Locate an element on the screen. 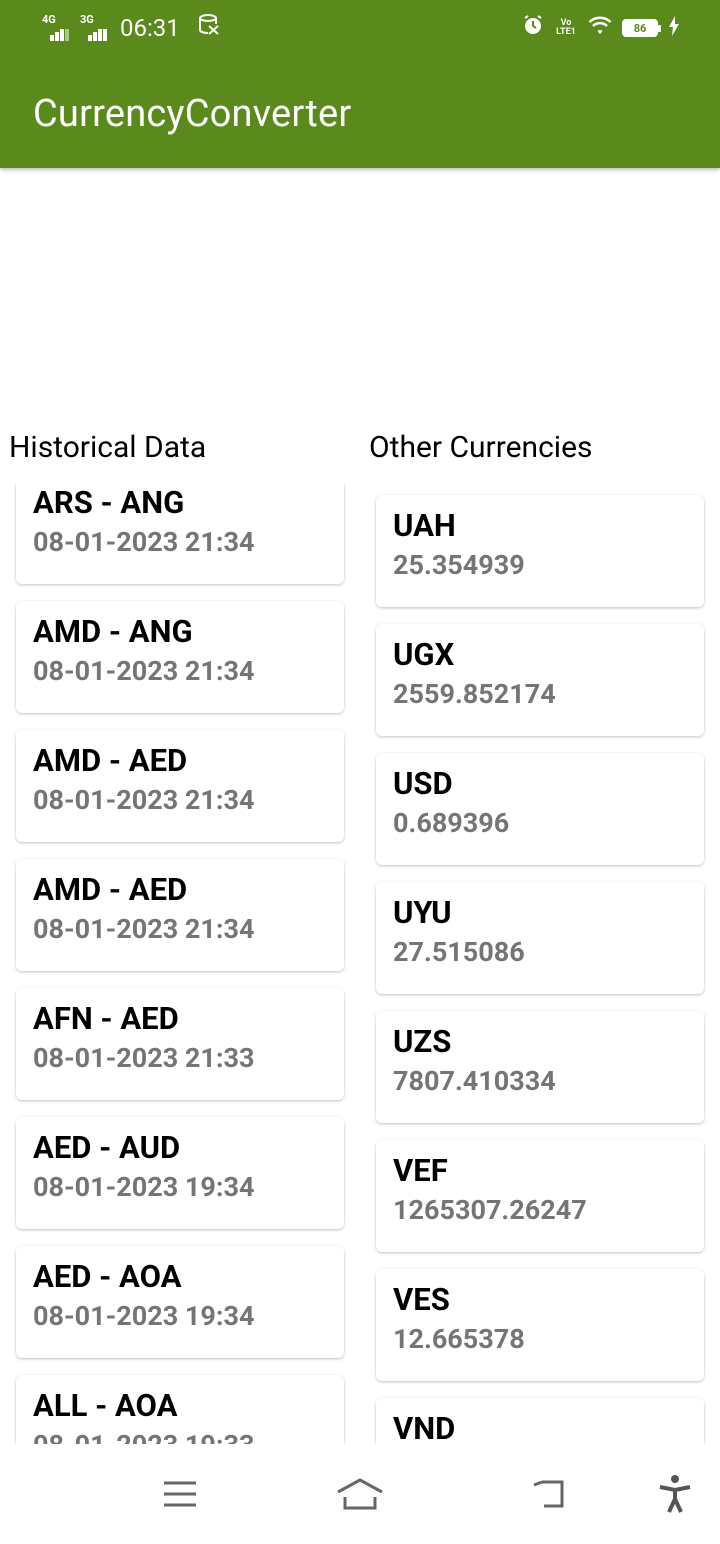  history-item: AMD - ANG 08-01-2023 21:34 is located at coordinates (180, 657).